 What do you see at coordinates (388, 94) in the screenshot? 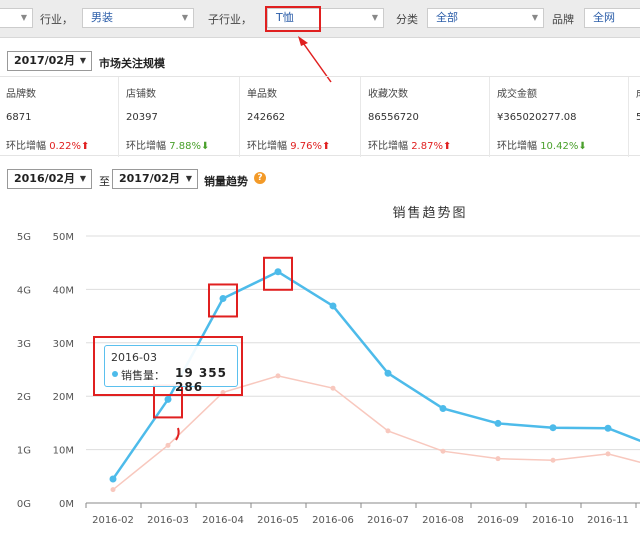
I see `stat-label: 收藏次数` at bounding box center [388, 94].